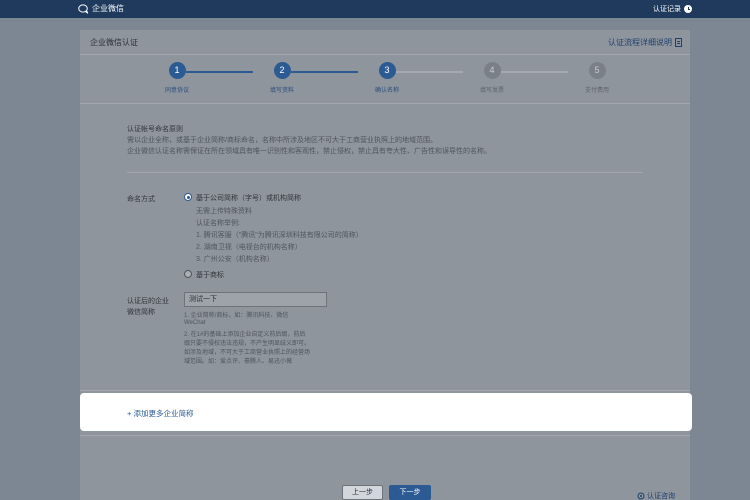 The image size is (750, 500). What do you see at coordinates (248, 198) in the screenshot?
I see `option-company-abbr: 基于公司简称（字号）或机构简称` at bounding box center [248, 198].